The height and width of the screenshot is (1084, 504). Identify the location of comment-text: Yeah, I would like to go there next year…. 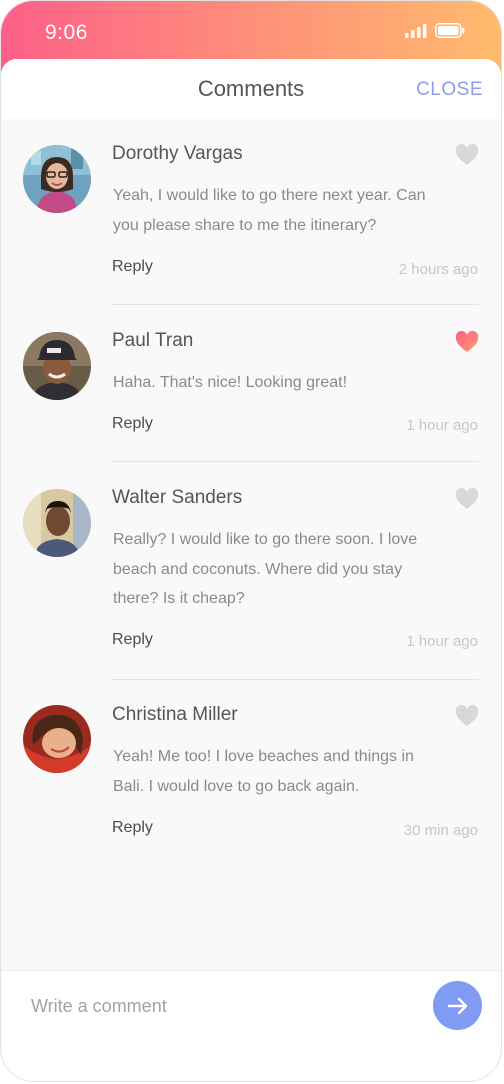
(269, 210).